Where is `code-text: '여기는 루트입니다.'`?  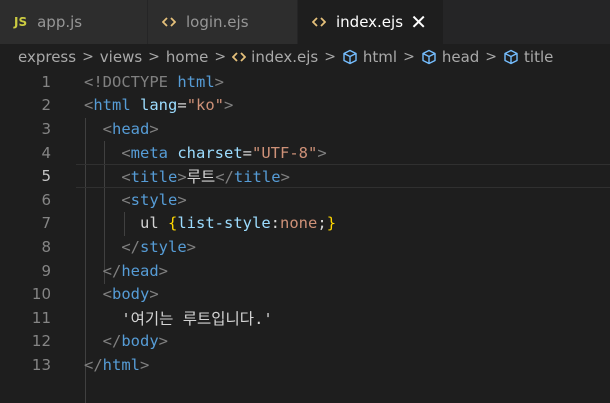
code-text: '여기는 루트입니다.' is located at coordinates (197, 318).